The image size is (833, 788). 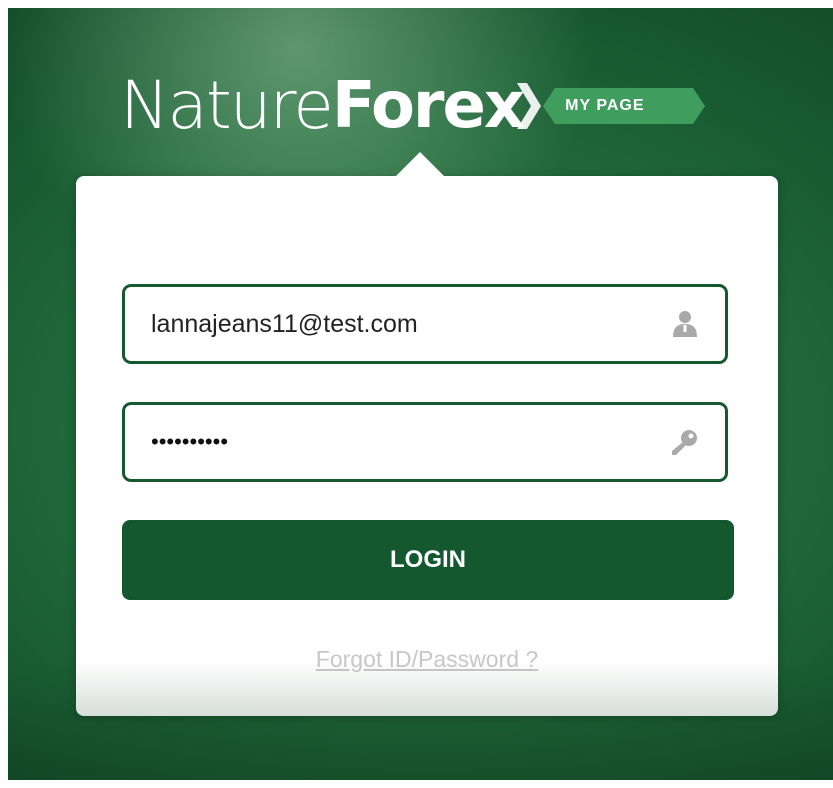 I want to click on user-icon, so click(x=685, y=324).